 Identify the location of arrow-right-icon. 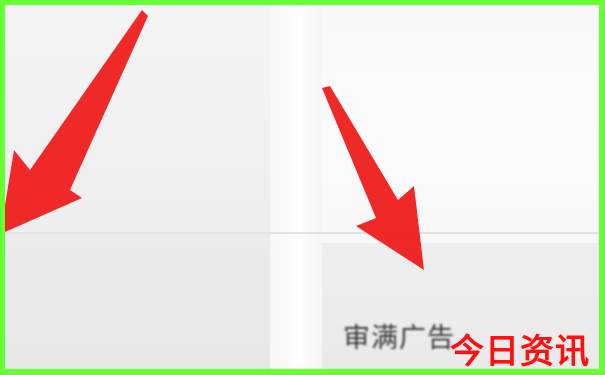
(373, 178).